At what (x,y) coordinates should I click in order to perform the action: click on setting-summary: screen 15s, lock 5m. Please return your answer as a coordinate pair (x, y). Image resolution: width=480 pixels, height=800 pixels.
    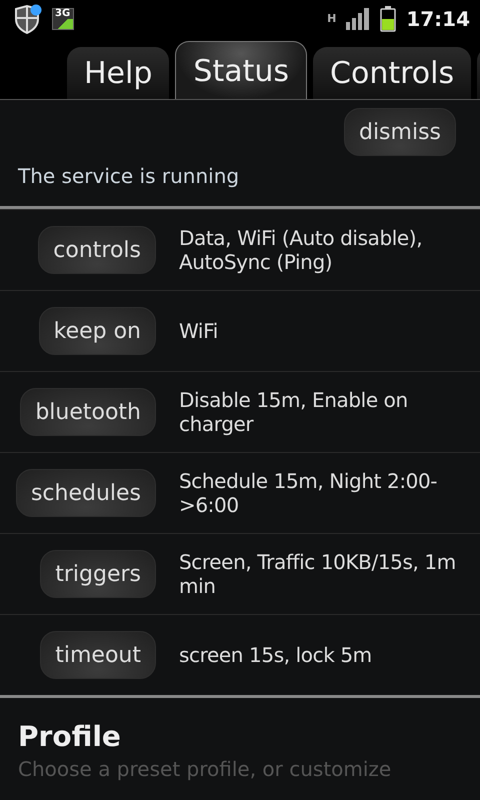
    Looking at the image, I should click on (276, 655).